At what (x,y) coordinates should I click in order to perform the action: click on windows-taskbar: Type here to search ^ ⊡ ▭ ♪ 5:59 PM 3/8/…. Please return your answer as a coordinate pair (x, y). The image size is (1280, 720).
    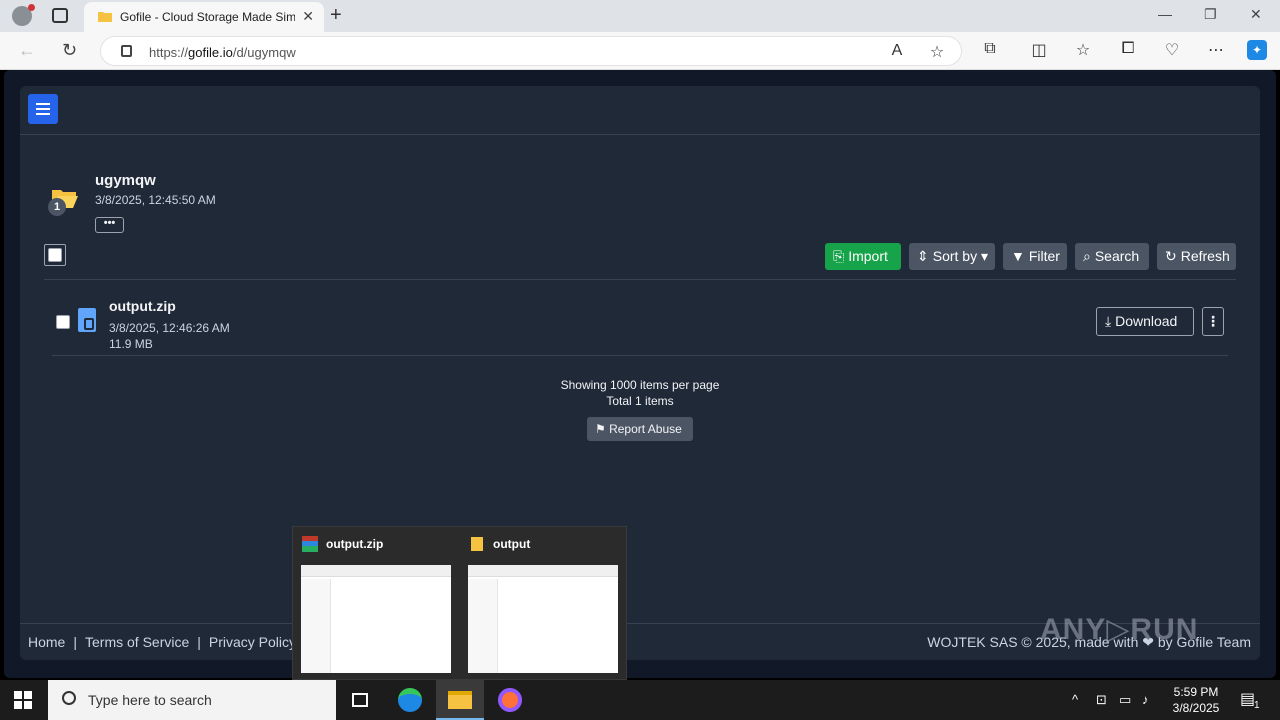
    Looking at the image, I should click on (640, 700).